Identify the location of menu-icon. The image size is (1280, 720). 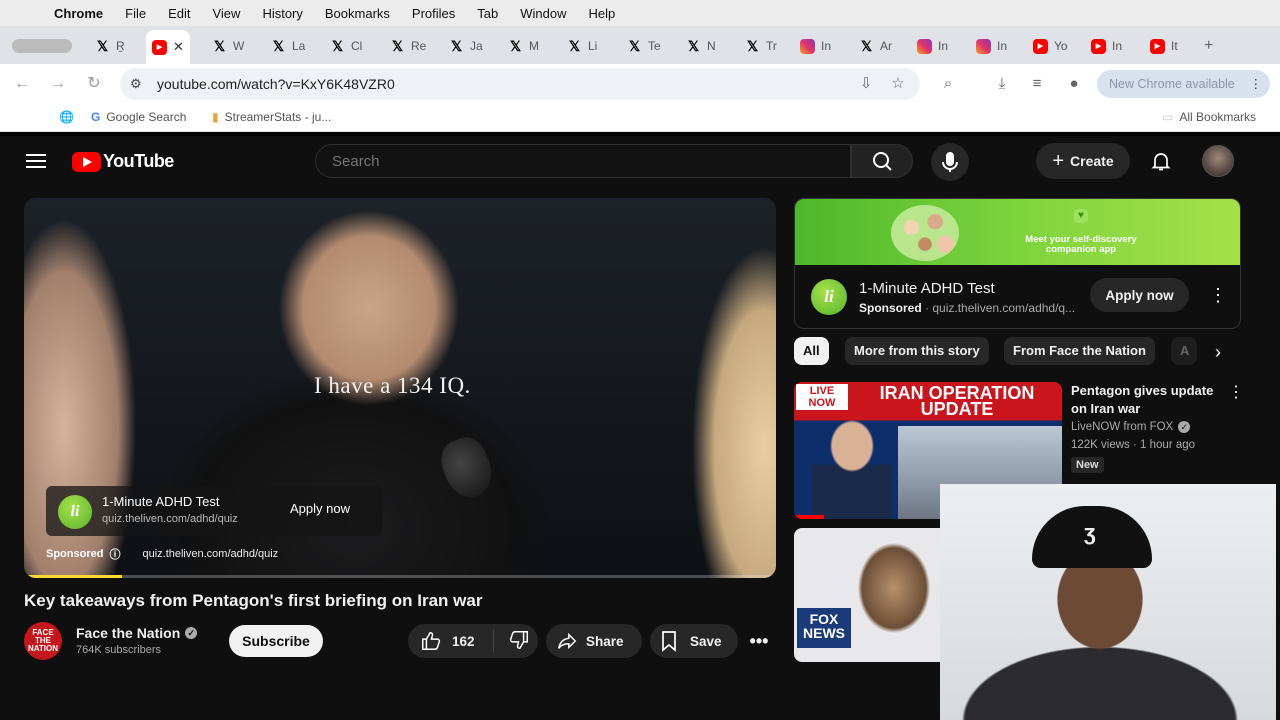
(36, 161).